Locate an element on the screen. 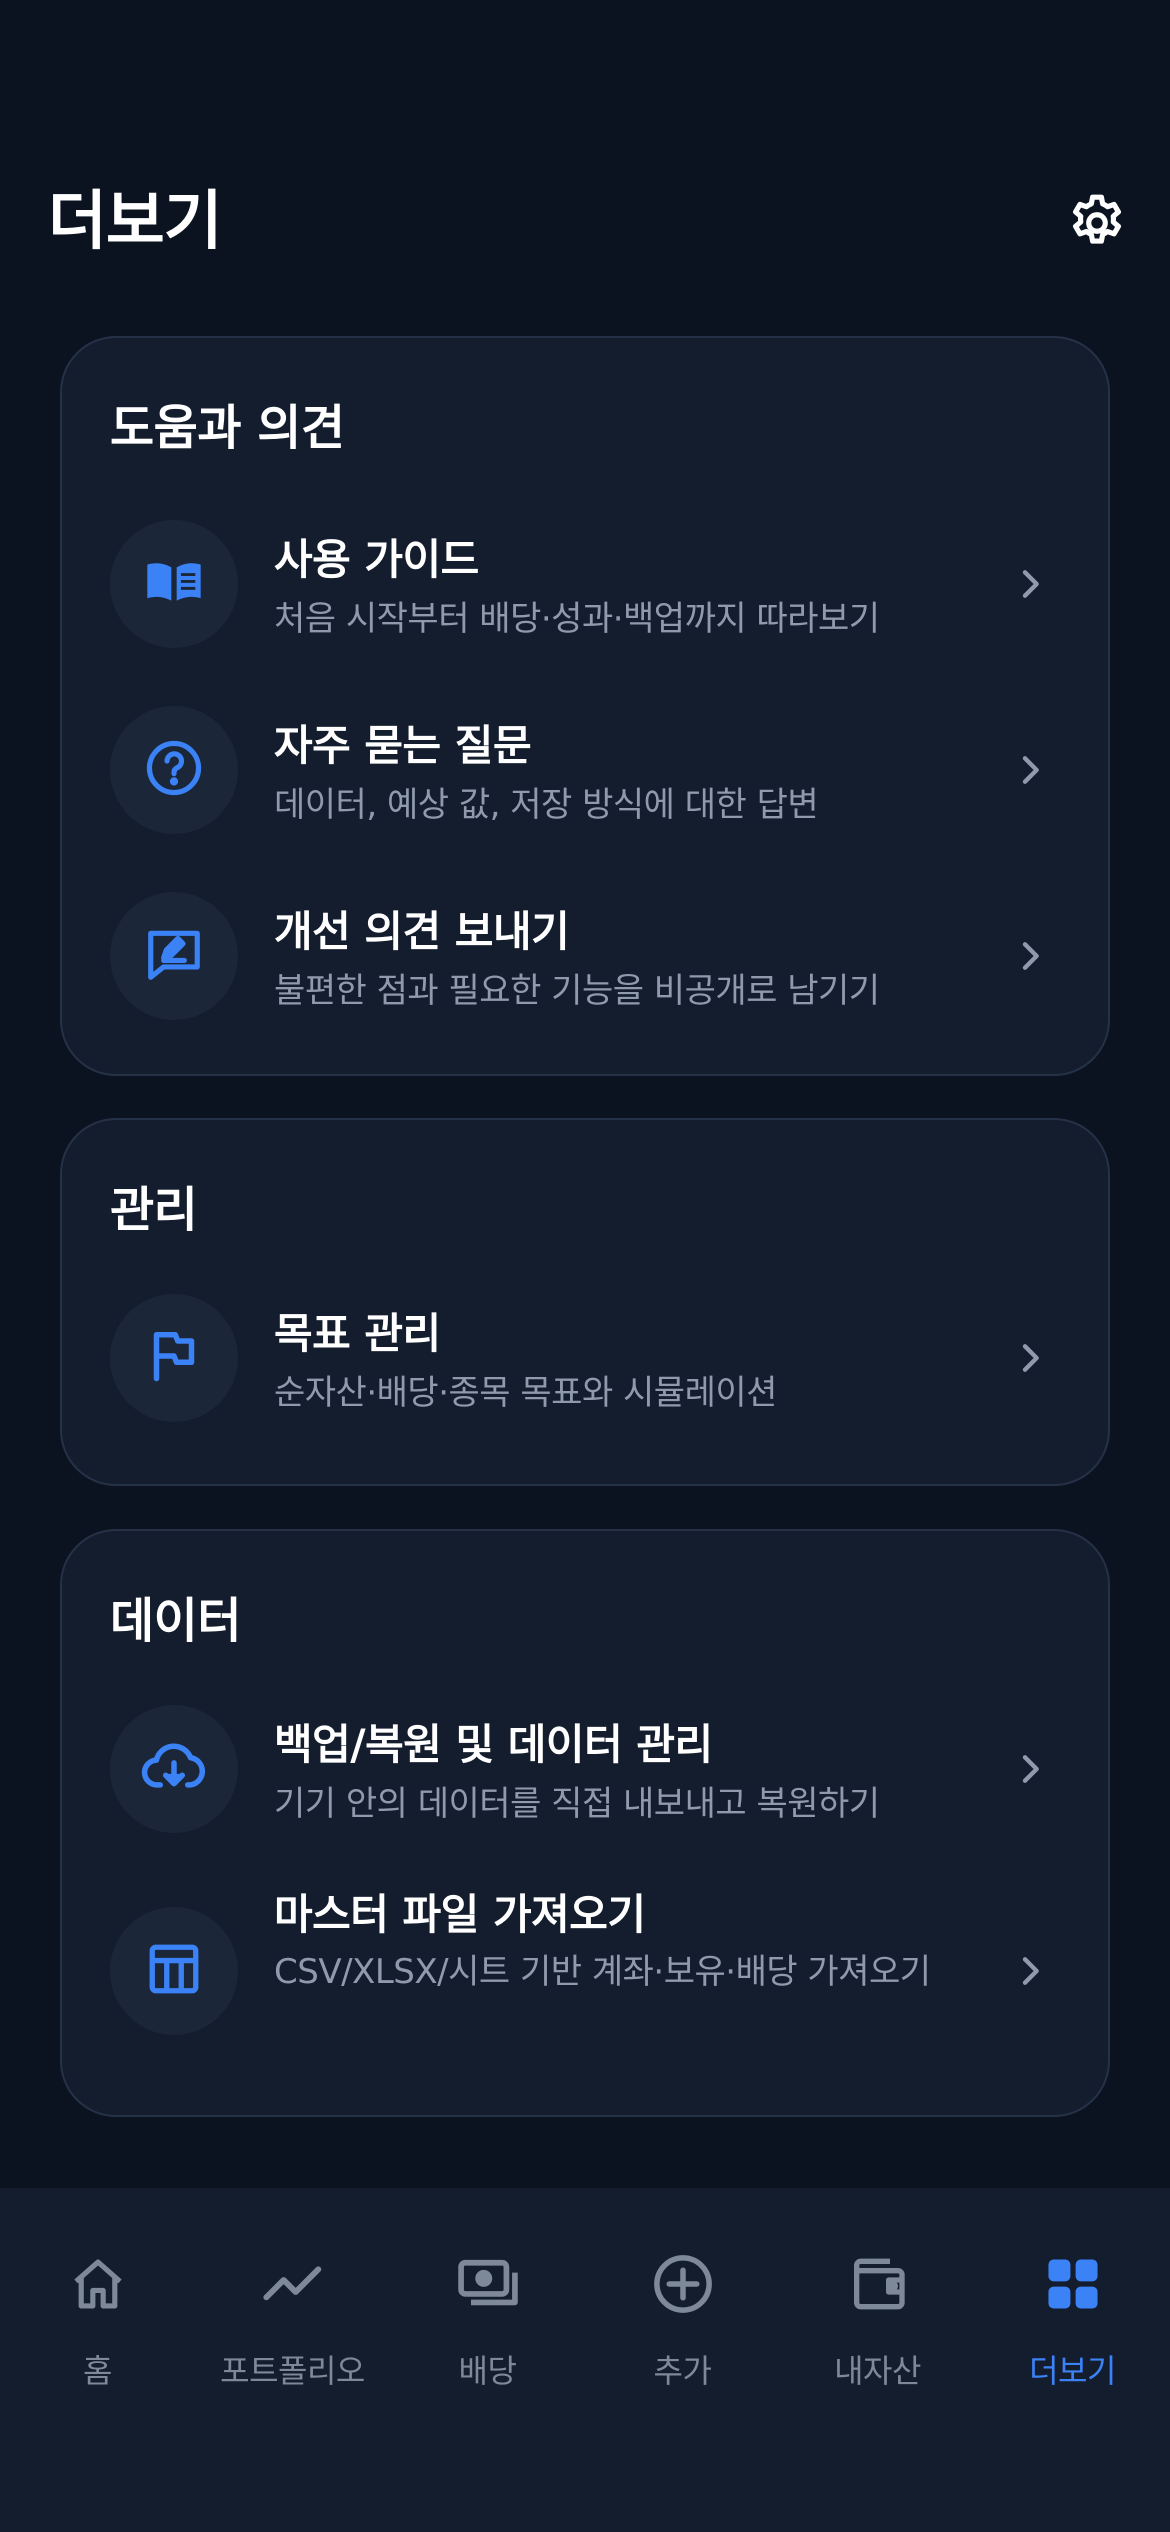 This screenshot has height=2532, width=1170. section-management: 관리 목표 관리 순자산·배당·종목 목표와 시뮬레이션 is located at coordinates (585, 1302).